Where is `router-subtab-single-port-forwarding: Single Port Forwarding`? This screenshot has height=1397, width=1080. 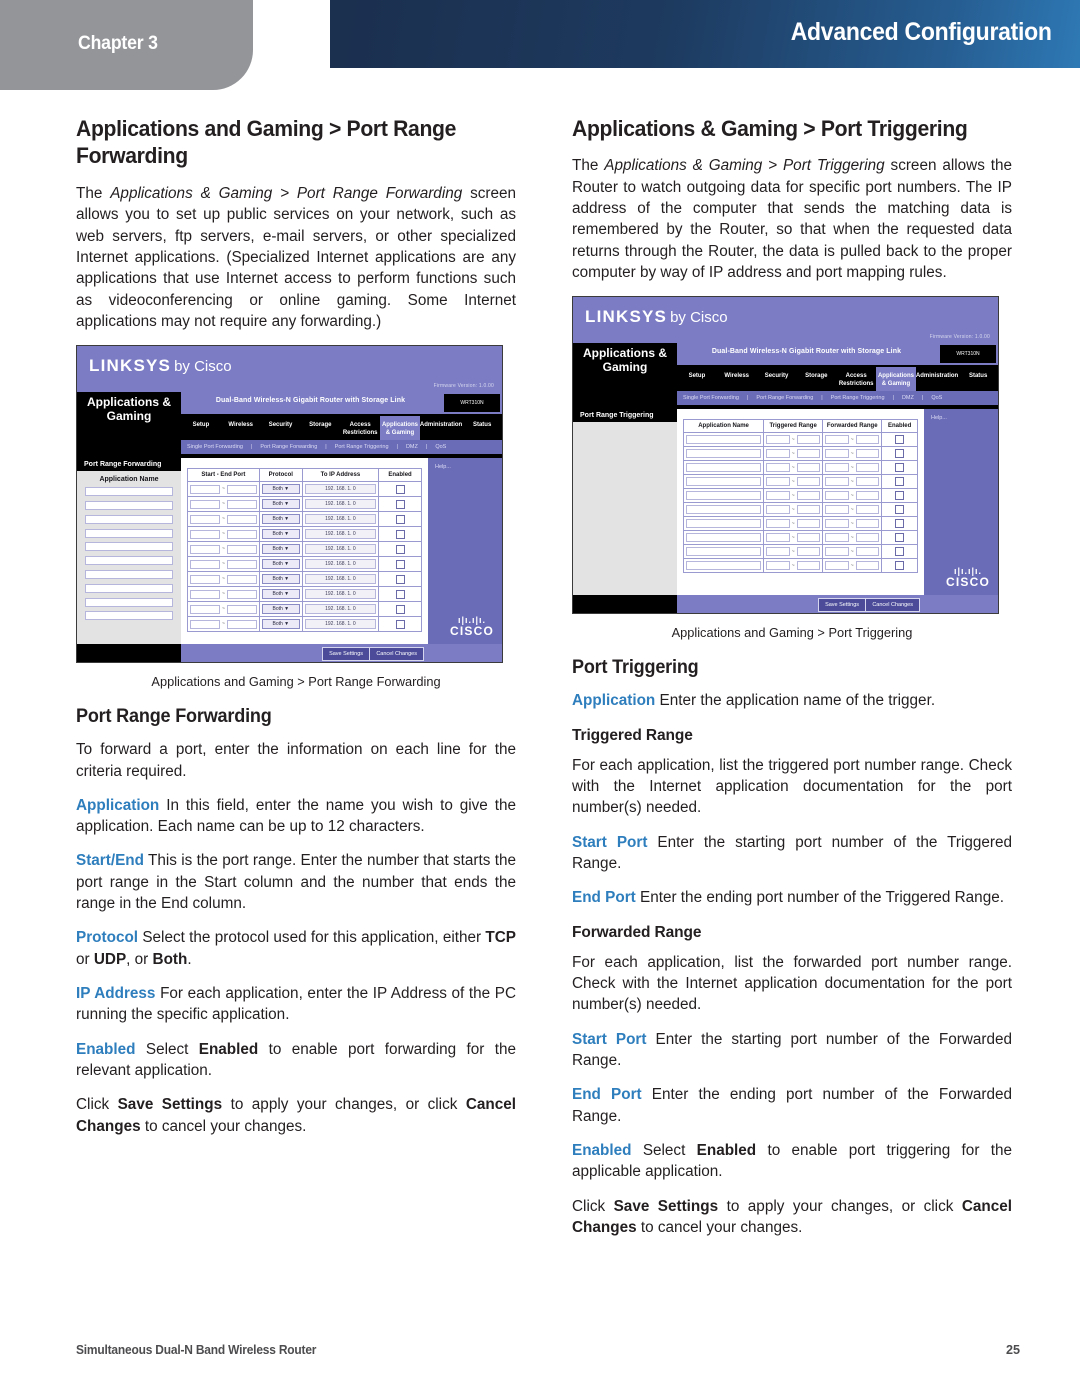 router-subtab-single-port-forwarding: Single Port Forwarding is located at coordinates (215, 447).